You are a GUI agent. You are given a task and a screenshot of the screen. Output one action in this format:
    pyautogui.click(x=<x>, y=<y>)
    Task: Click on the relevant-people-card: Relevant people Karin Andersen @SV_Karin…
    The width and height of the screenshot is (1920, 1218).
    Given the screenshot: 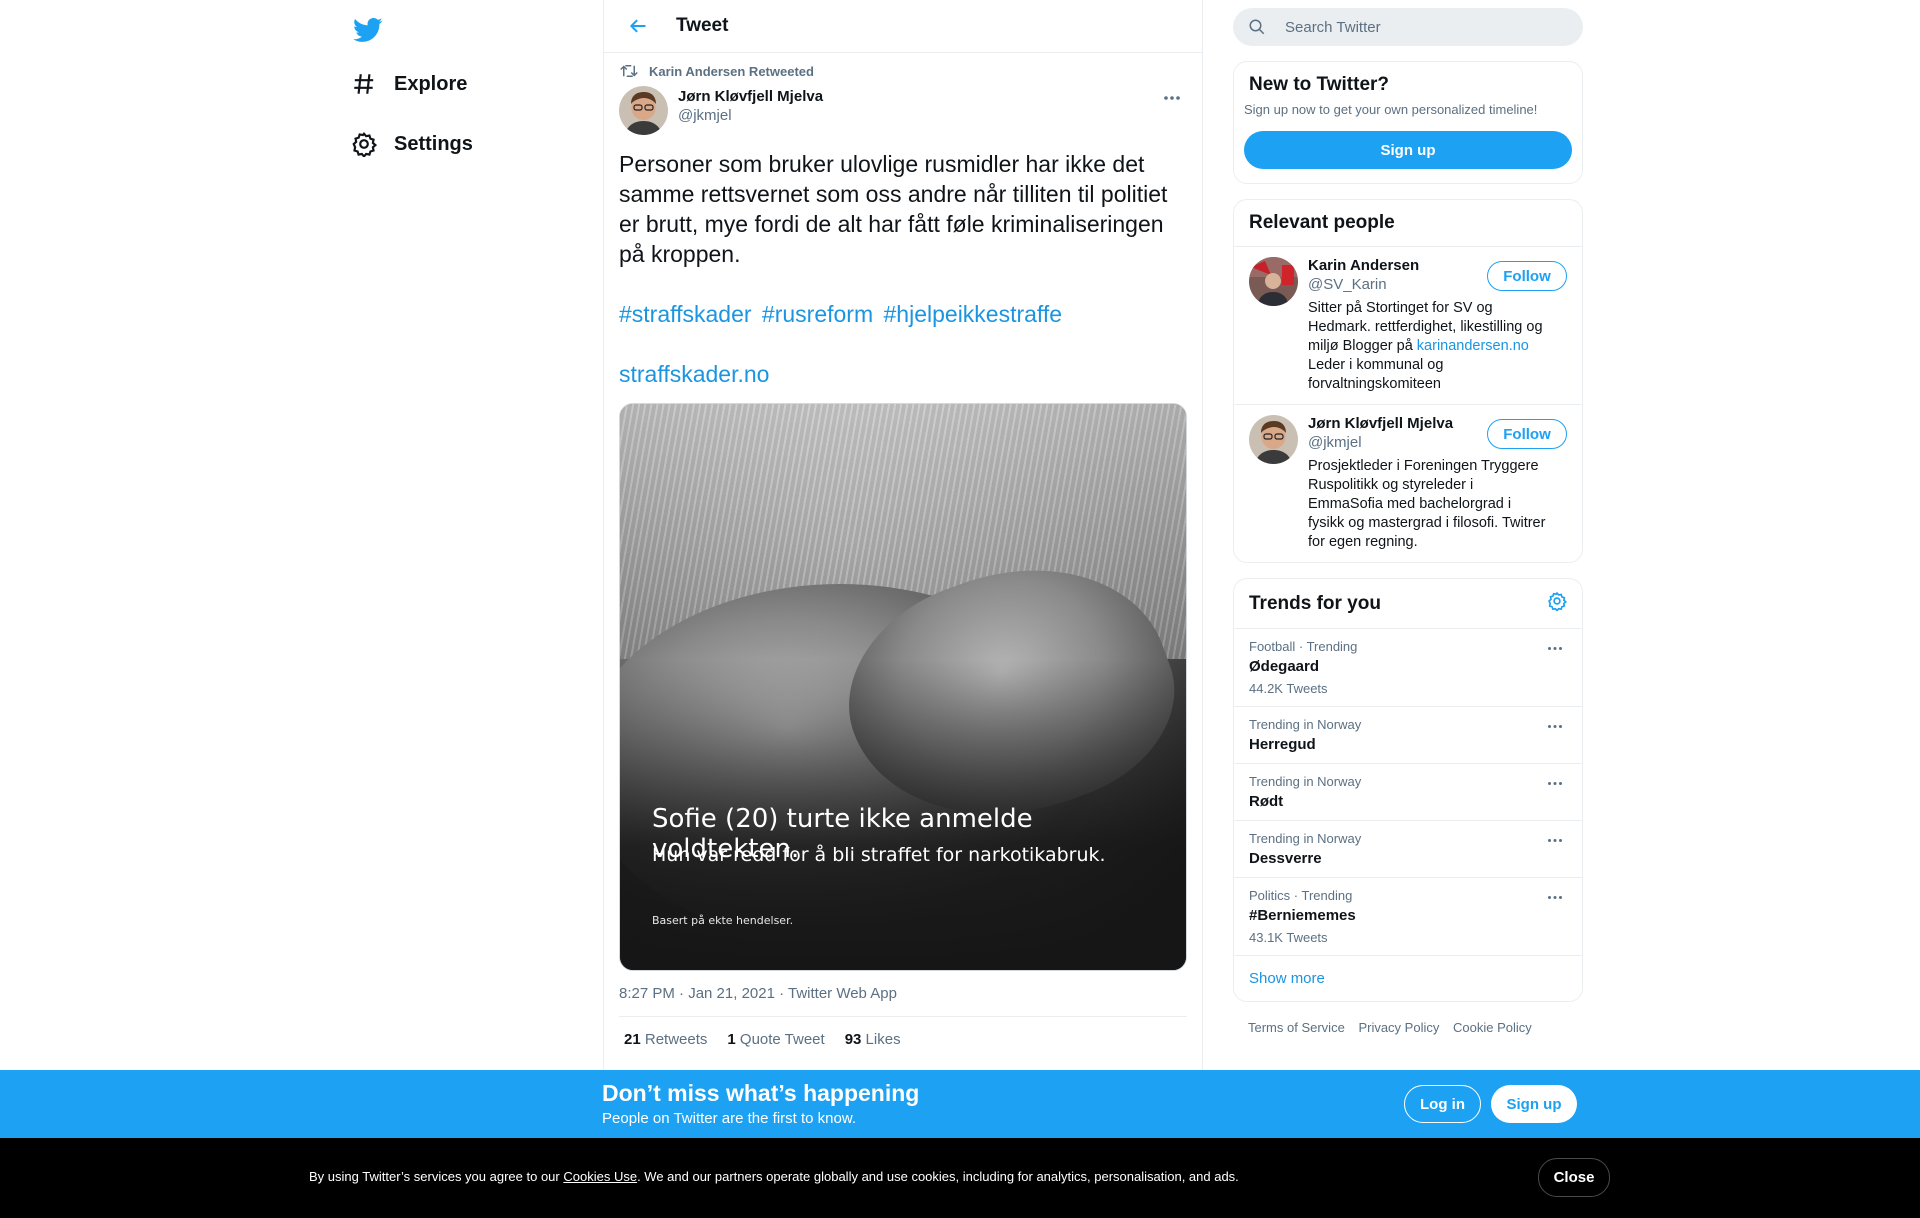 What is the action you would take?
    pyautogui.click(x=1408, y=381)
    